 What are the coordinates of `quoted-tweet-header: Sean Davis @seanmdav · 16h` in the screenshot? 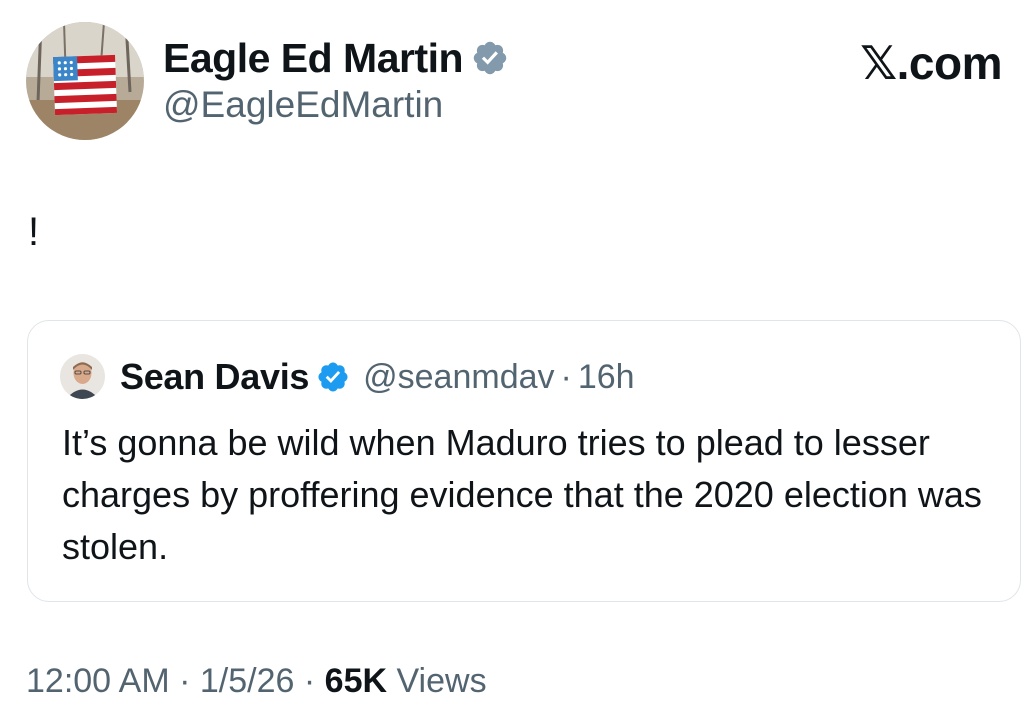 It's located at (377, 377).